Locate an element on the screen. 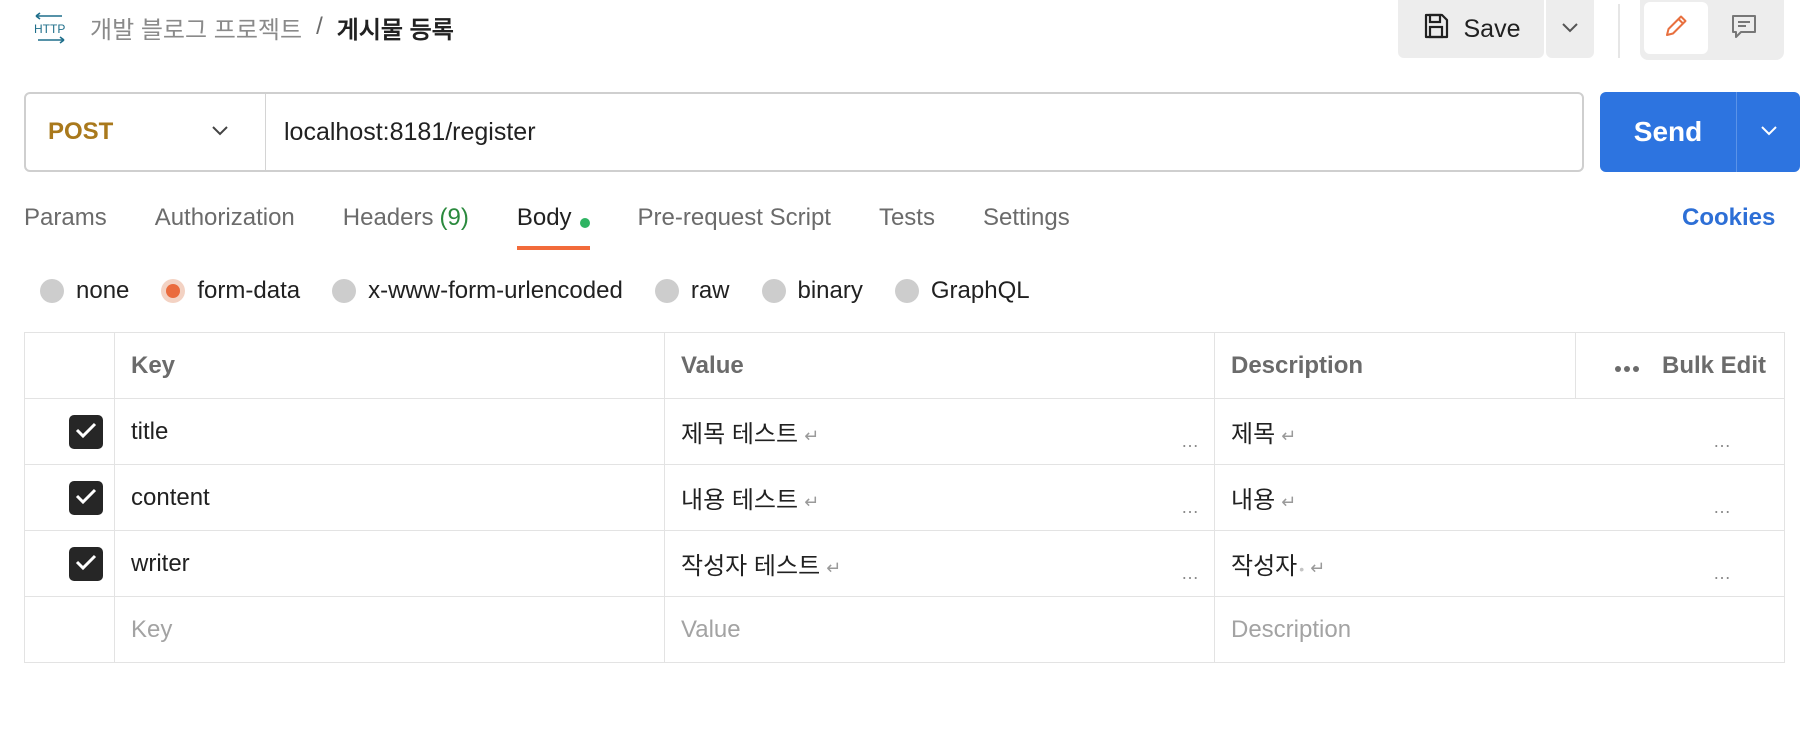 This screenshot has height=736, width=1816. description-cell: Description is located at coordinates (1499, 629).